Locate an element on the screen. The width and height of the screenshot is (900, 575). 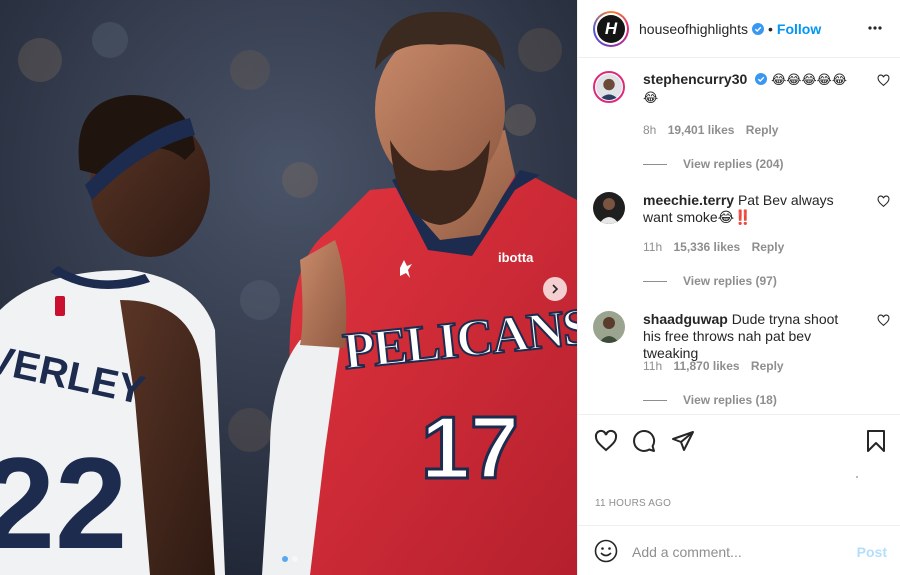
comment-meta: 8h 19,401 likes Reply is located at coordinates (714, 130).